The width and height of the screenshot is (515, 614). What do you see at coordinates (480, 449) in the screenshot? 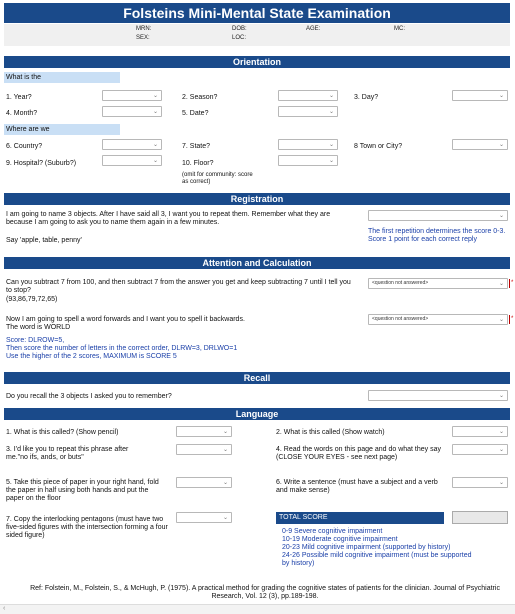
I see `q4-select: ⌄` at bounding box center [480, 449].